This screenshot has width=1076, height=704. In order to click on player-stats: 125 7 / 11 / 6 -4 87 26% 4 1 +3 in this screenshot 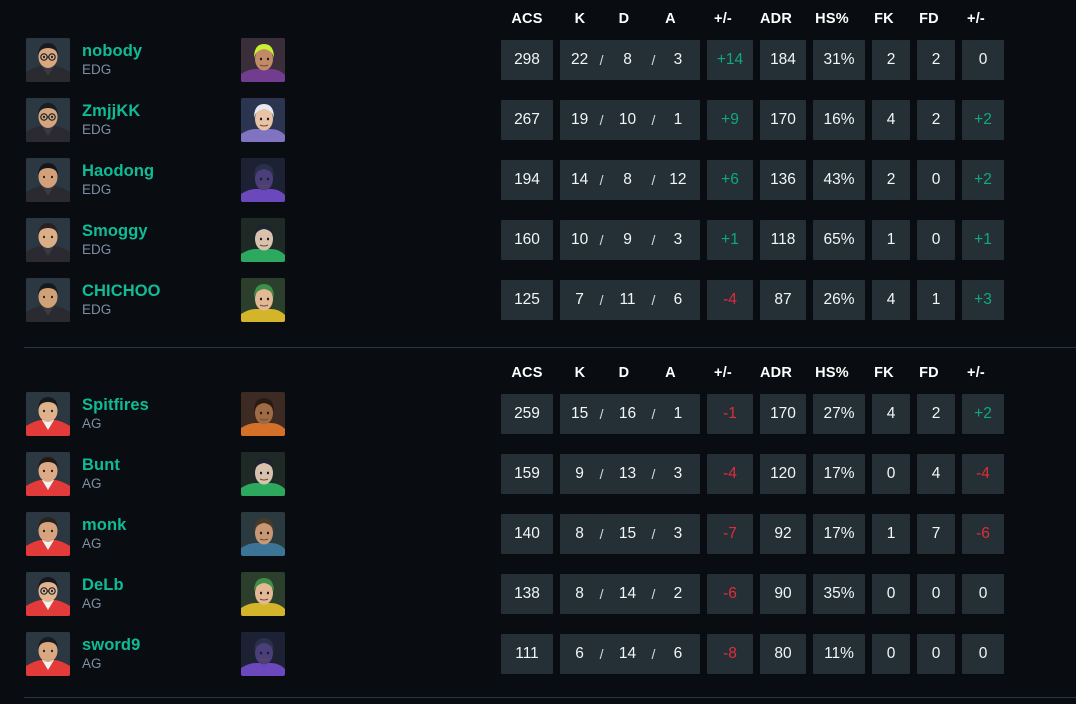, I will do `click(752, 300)`.